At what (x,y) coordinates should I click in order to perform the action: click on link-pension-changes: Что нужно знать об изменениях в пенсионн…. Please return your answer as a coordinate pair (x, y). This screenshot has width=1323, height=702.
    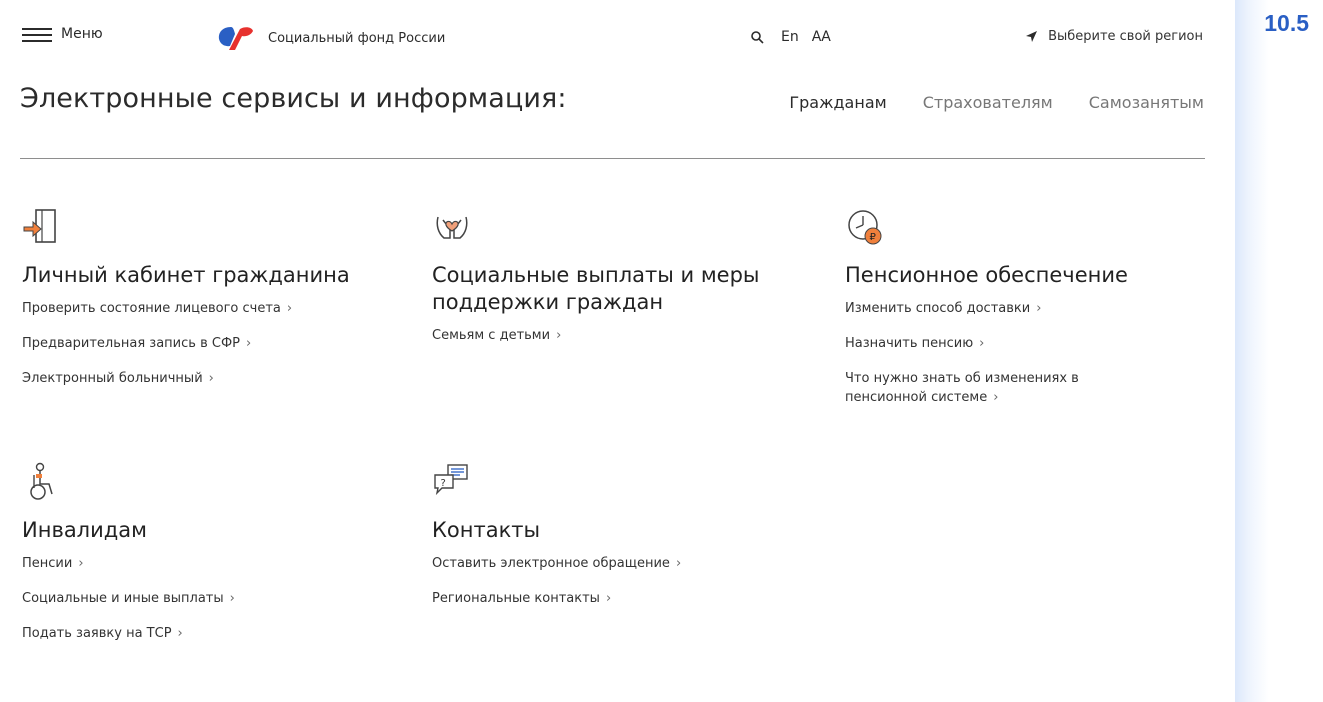
    Looking at the image, I should click on (980, 388).